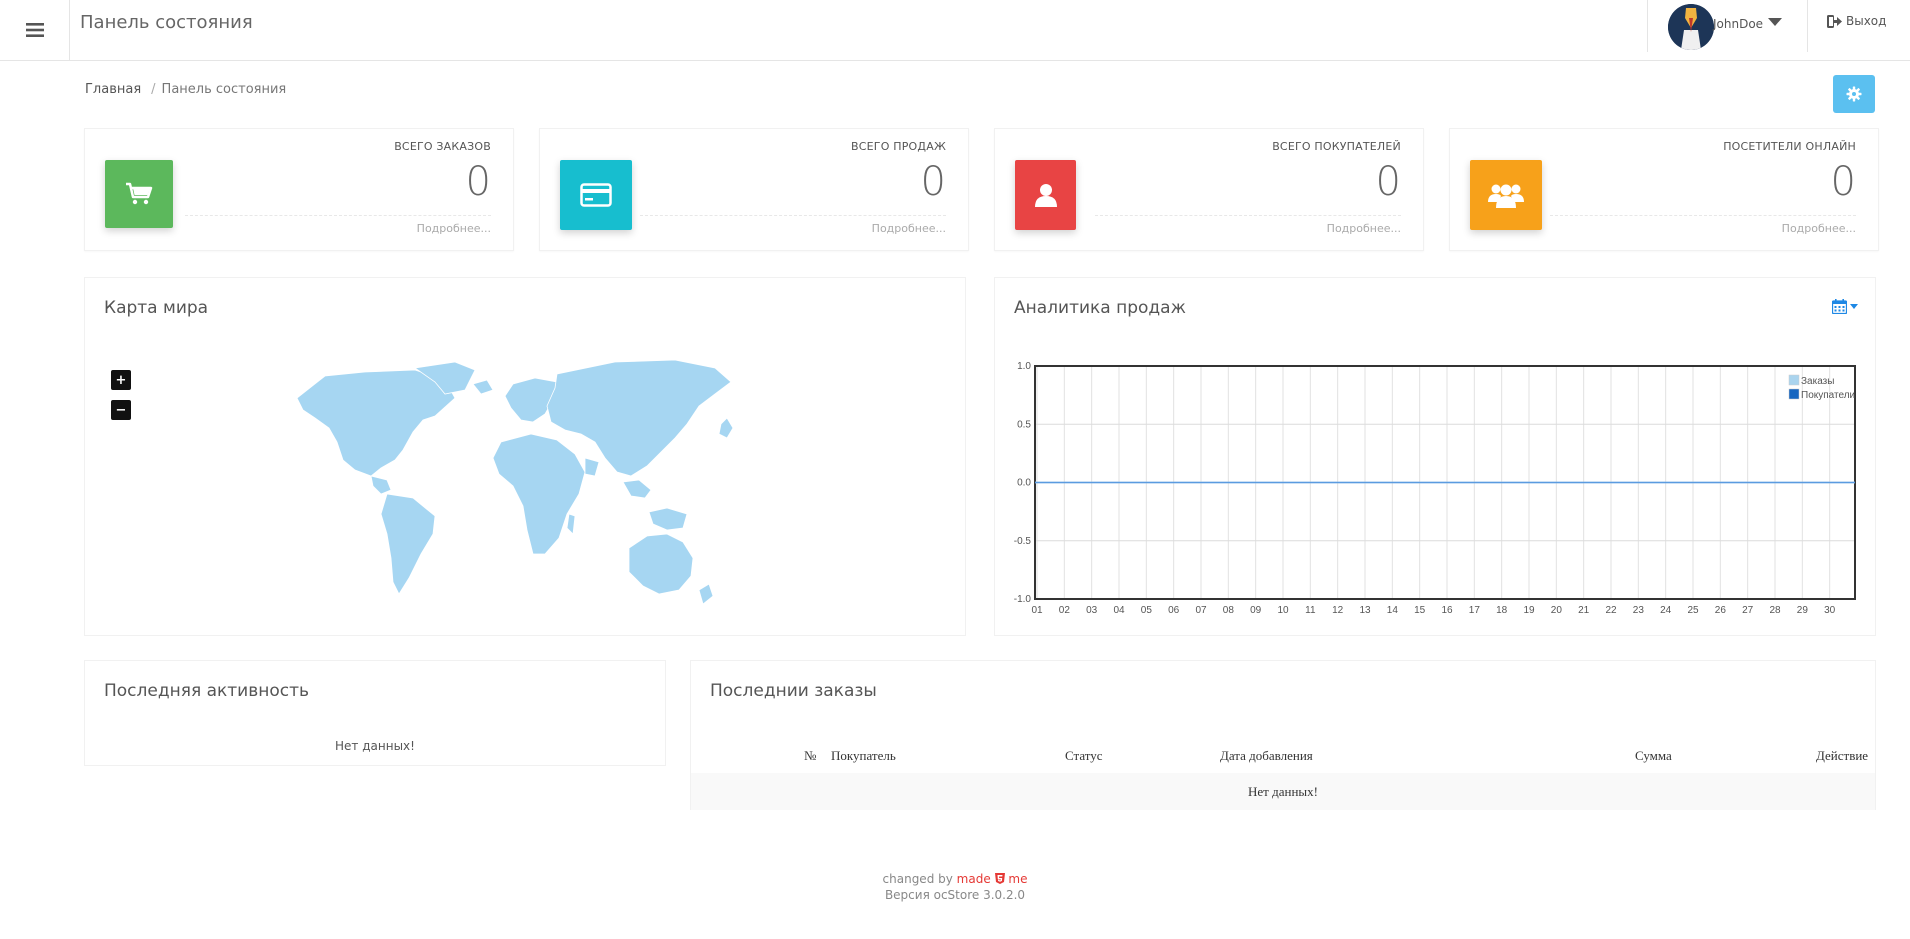 This screenshot has height=939, width=1910. What do you see at coordinates (1738, 24) in the screenshot?
I see `user-name: JohnDoe` at bounding box center [1738, 24].